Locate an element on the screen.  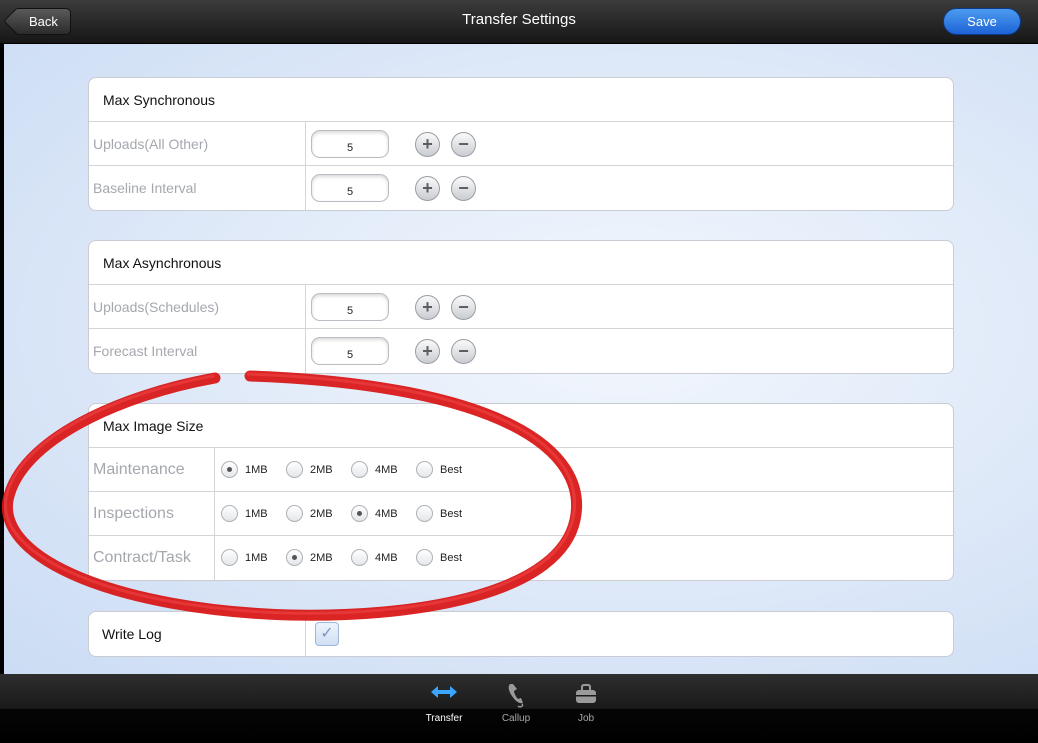
row-label: Write Log is located at coordinates (132, 634).